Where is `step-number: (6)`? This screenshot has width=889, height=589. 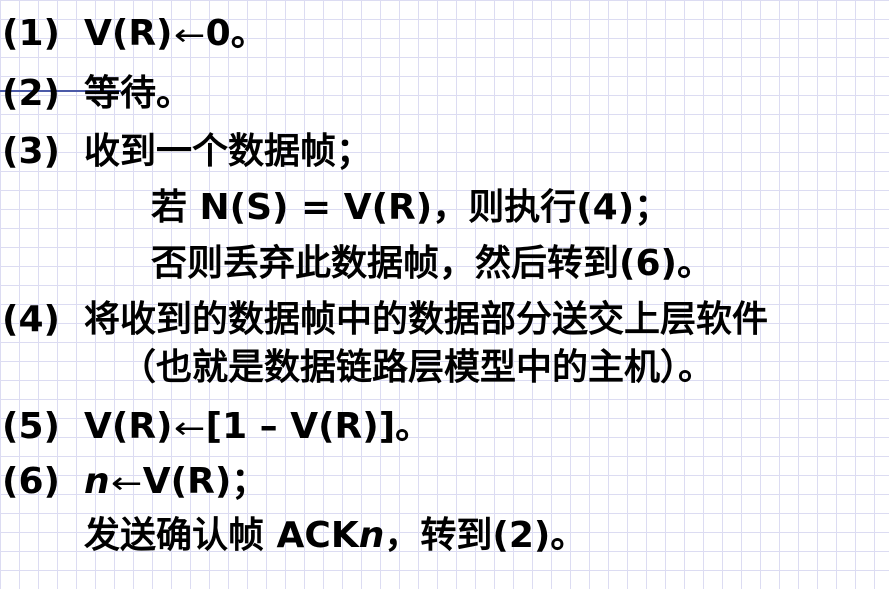 step-number: (6) is located at coordinates (31, 481).